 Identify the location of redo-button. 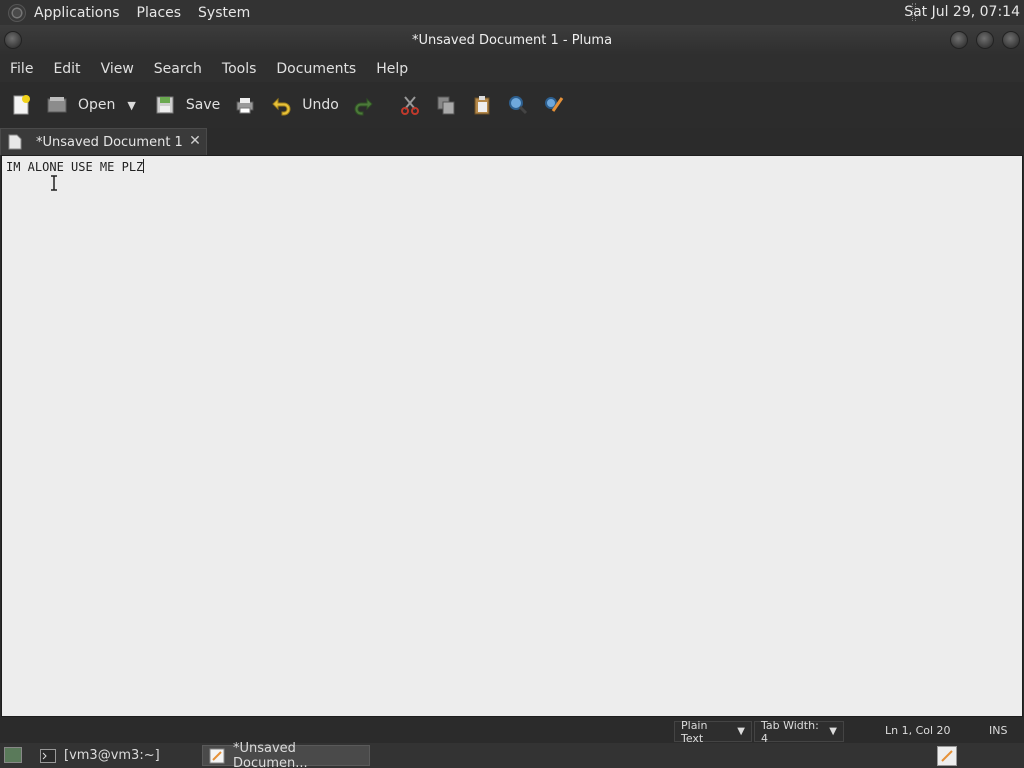
(364, 105).